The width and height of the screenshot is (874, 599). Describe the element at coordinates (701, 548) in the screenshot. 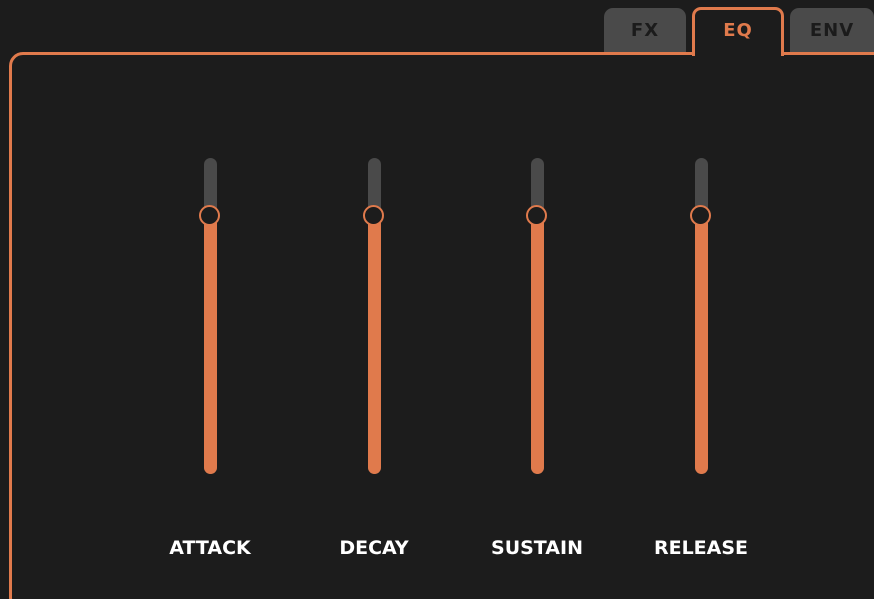

I see `slider-label-release: RELEASE` at that location.